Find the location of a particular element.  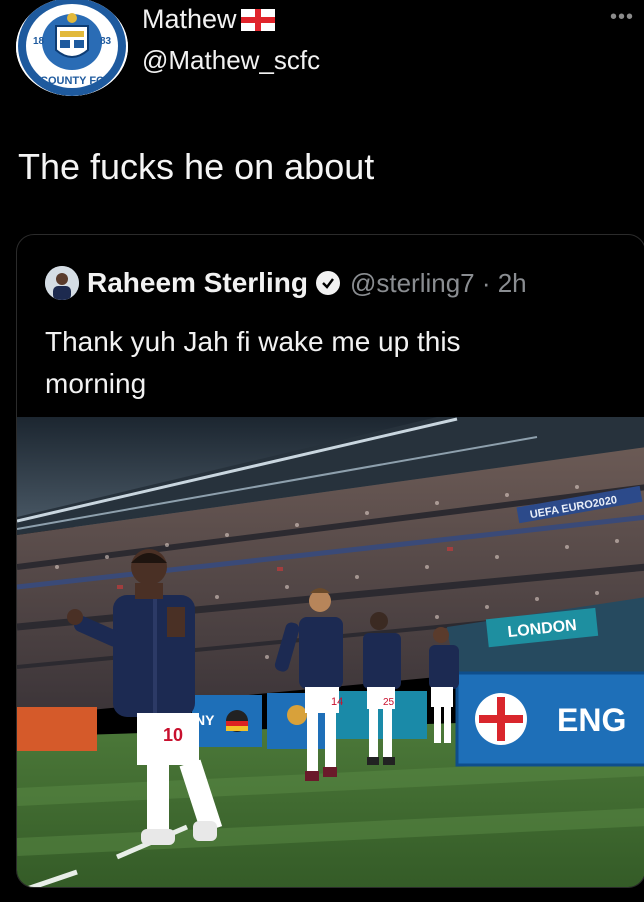

avatar-ring-text: COUNTY FC is located at coordinates (72, 81).